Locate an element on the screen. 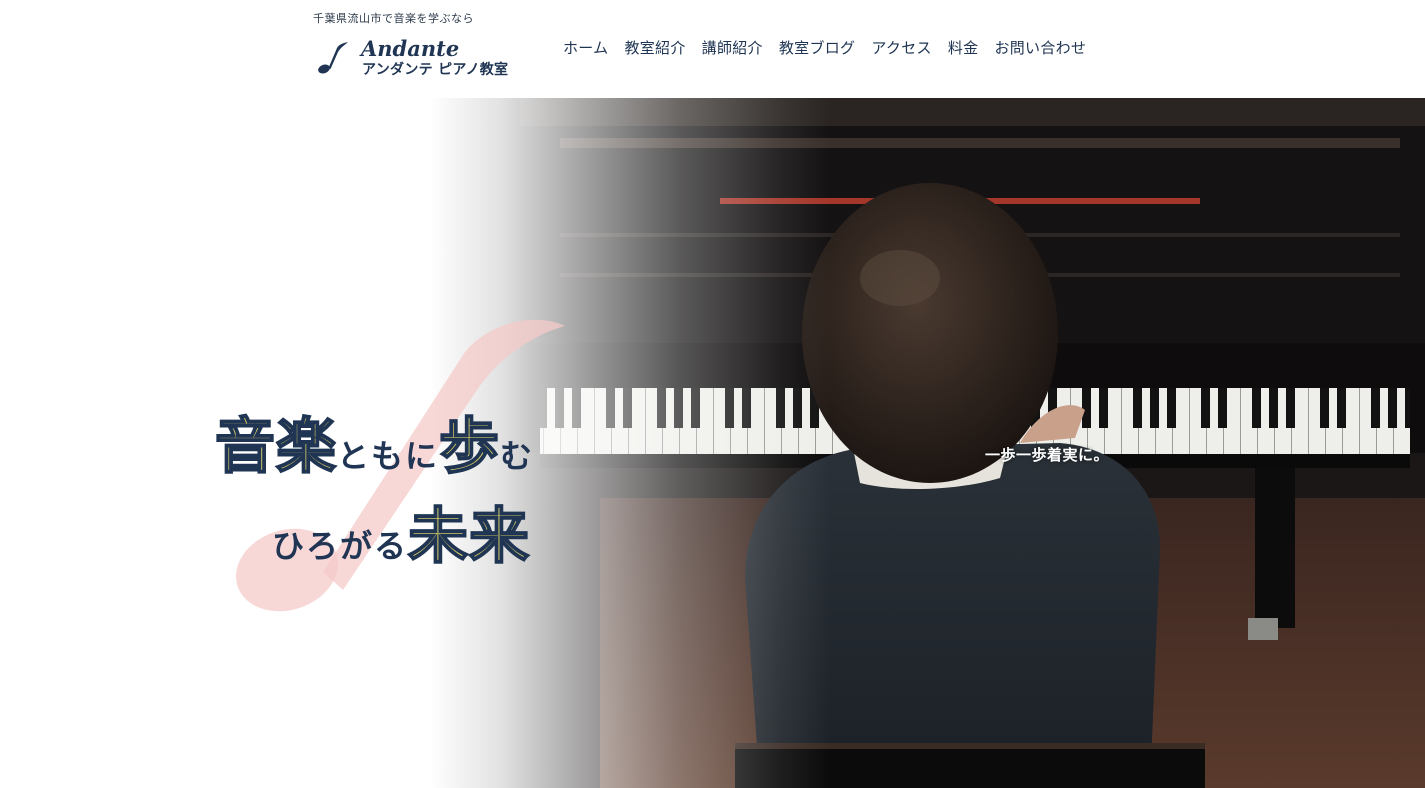  main-nav: ホーム 教室紹介 講師紹介 教室ブログ アクセス 料金 お問い合わせ is located at coordinates (824, 48).